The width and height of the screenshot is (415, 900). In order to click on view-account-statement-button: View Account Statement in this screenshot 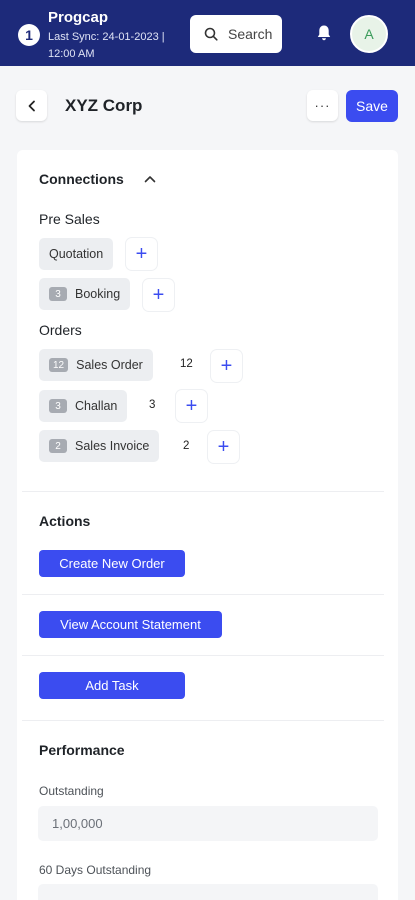, I will do `click(130, 624)`.